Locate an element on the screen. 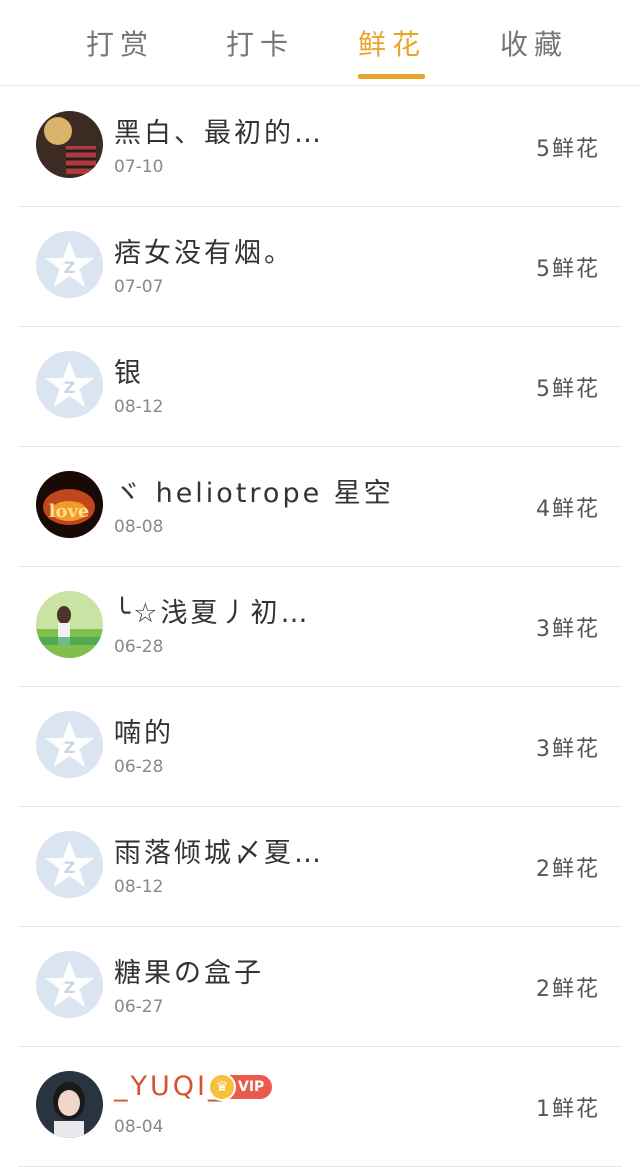 The height and width of the screenshot is (1167, 640). list-item: Z 糖果の盒子 06-27 2鲜花 is located at coordinates (320, 987).